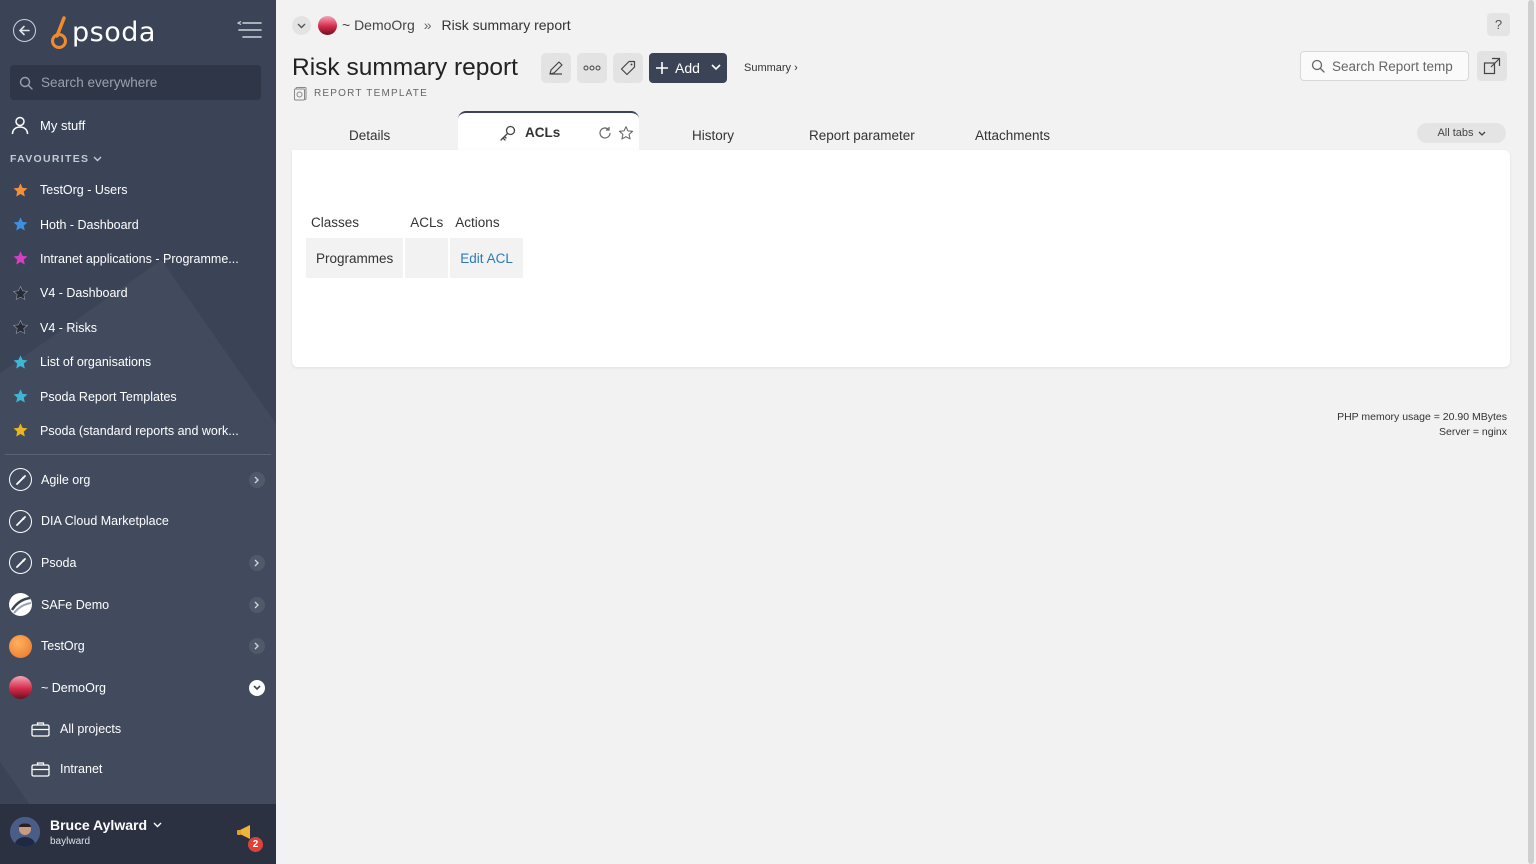 The image size is (1536, 864). Describe the element at coordinates (108, 396) in the screenshot. I see `favourite-label: Psoda Report Templates` at that location.